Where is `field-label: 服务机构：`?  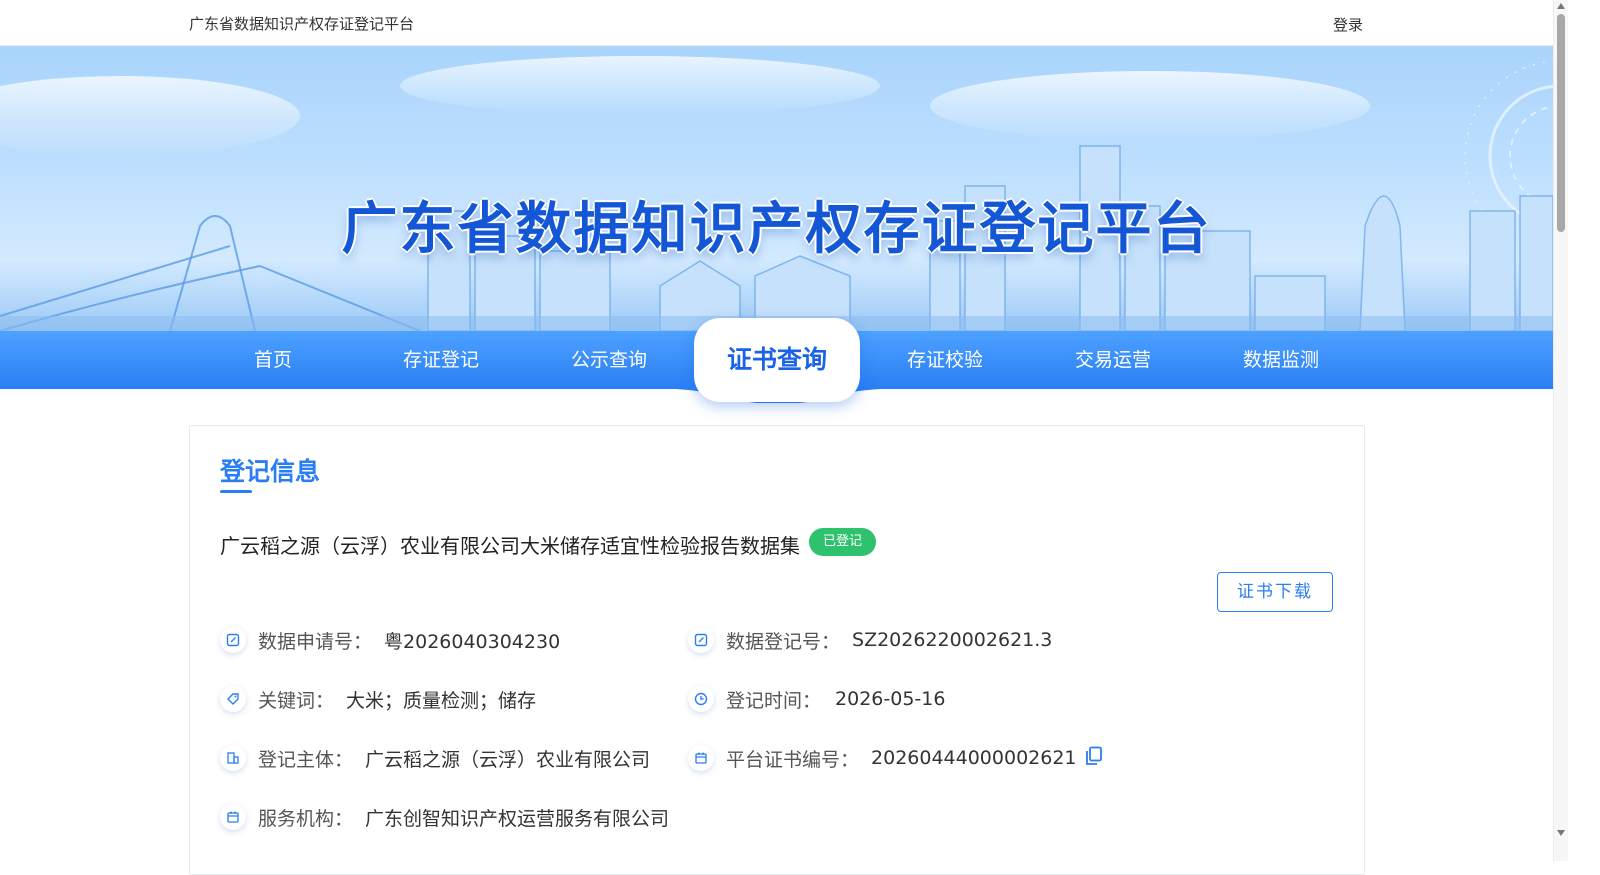
field-label: 服务机构： is located at coordinates (306, 818).